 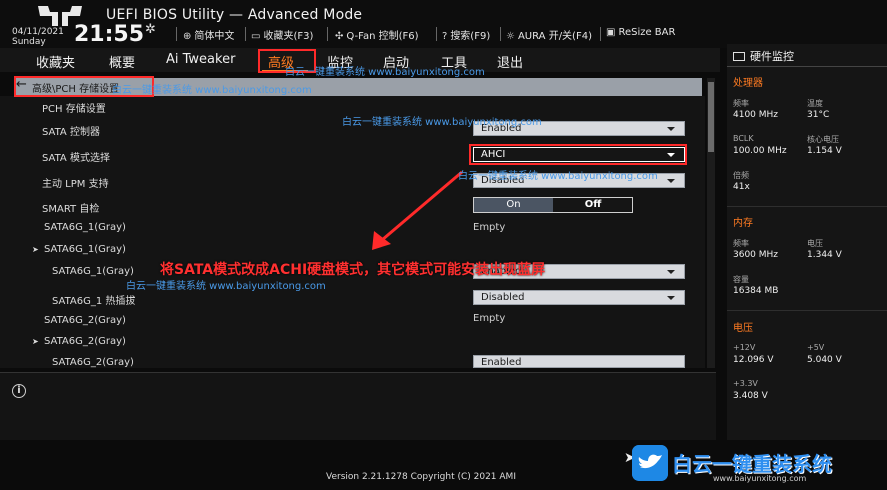 I want to click on port1-group: SATA6G_1(Gray), so click(x=79, y=249).